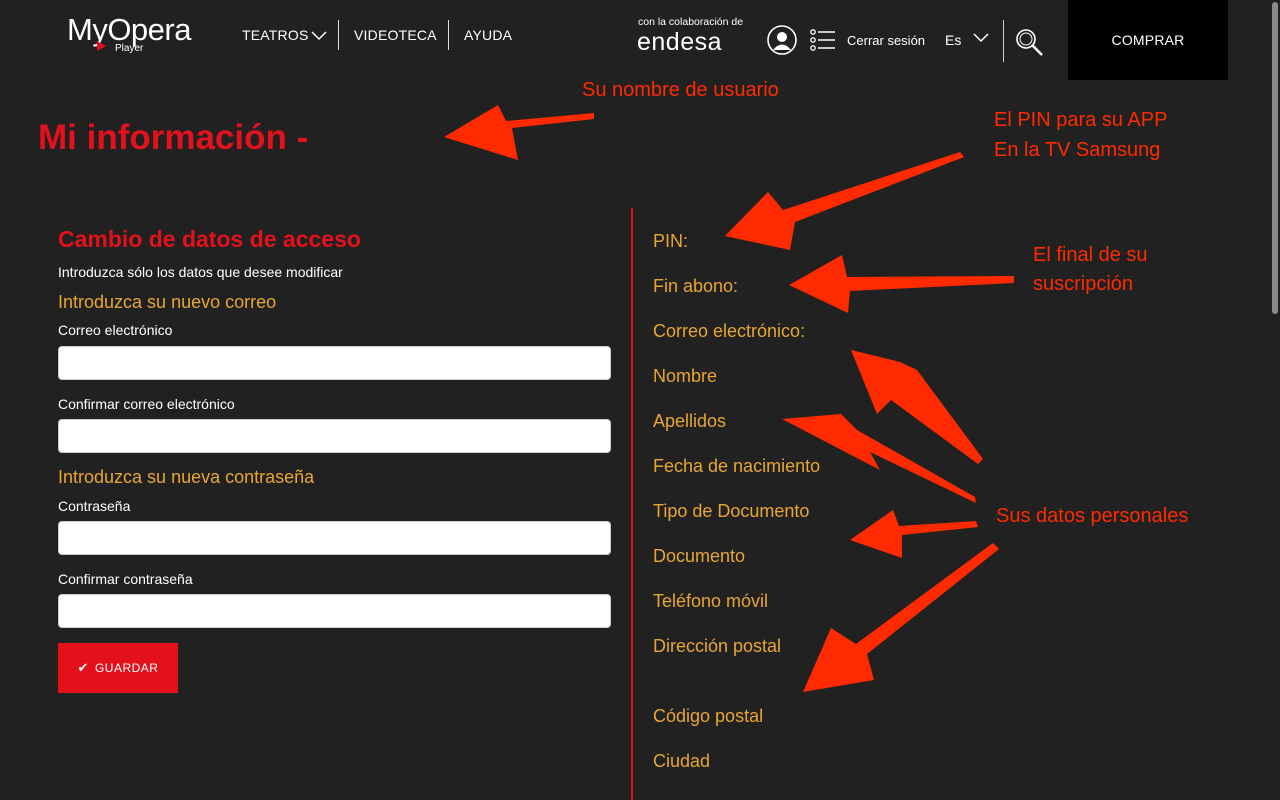  Describe the element at coordinates (83, 667) in the screenshot. I see `check-icon: ✔` at that location.